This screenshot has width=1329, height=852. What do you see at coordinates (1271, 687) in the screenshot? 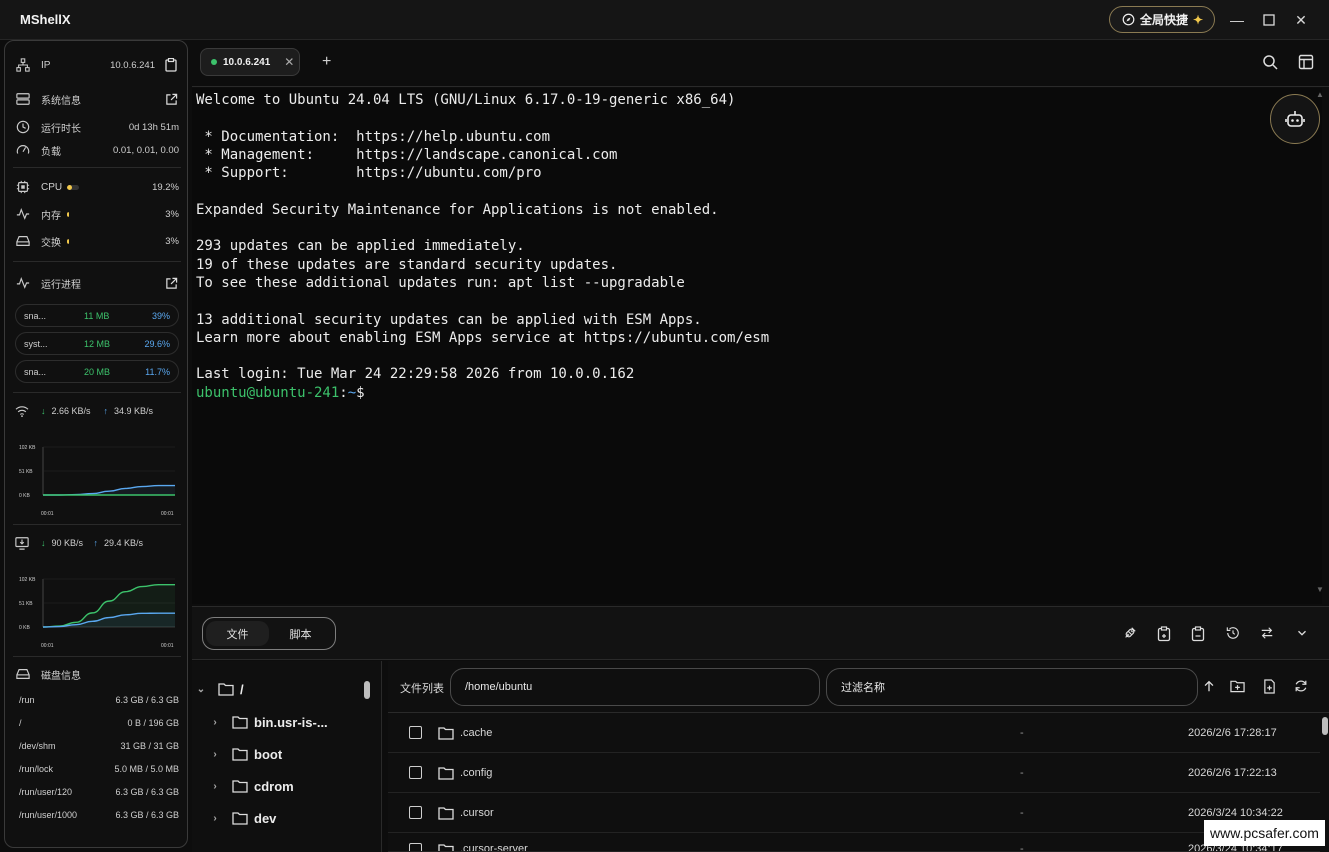
I see `new-file-icon` at bounding box center [1271, 687].